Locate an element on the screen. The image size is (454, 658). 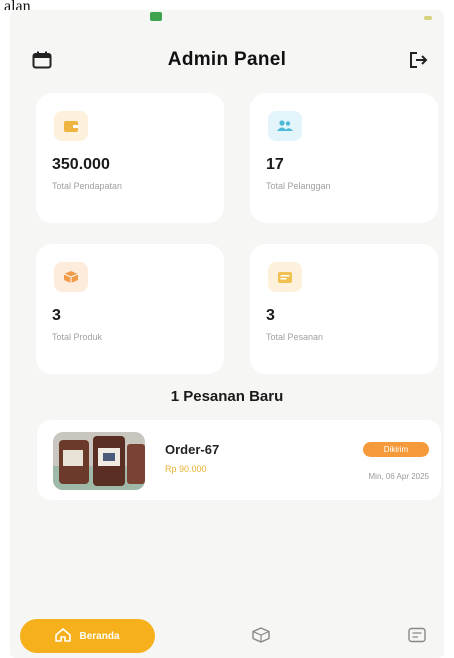
stat-card-customers: 17 Total Pelanggan is located at coordinates (344, 158).